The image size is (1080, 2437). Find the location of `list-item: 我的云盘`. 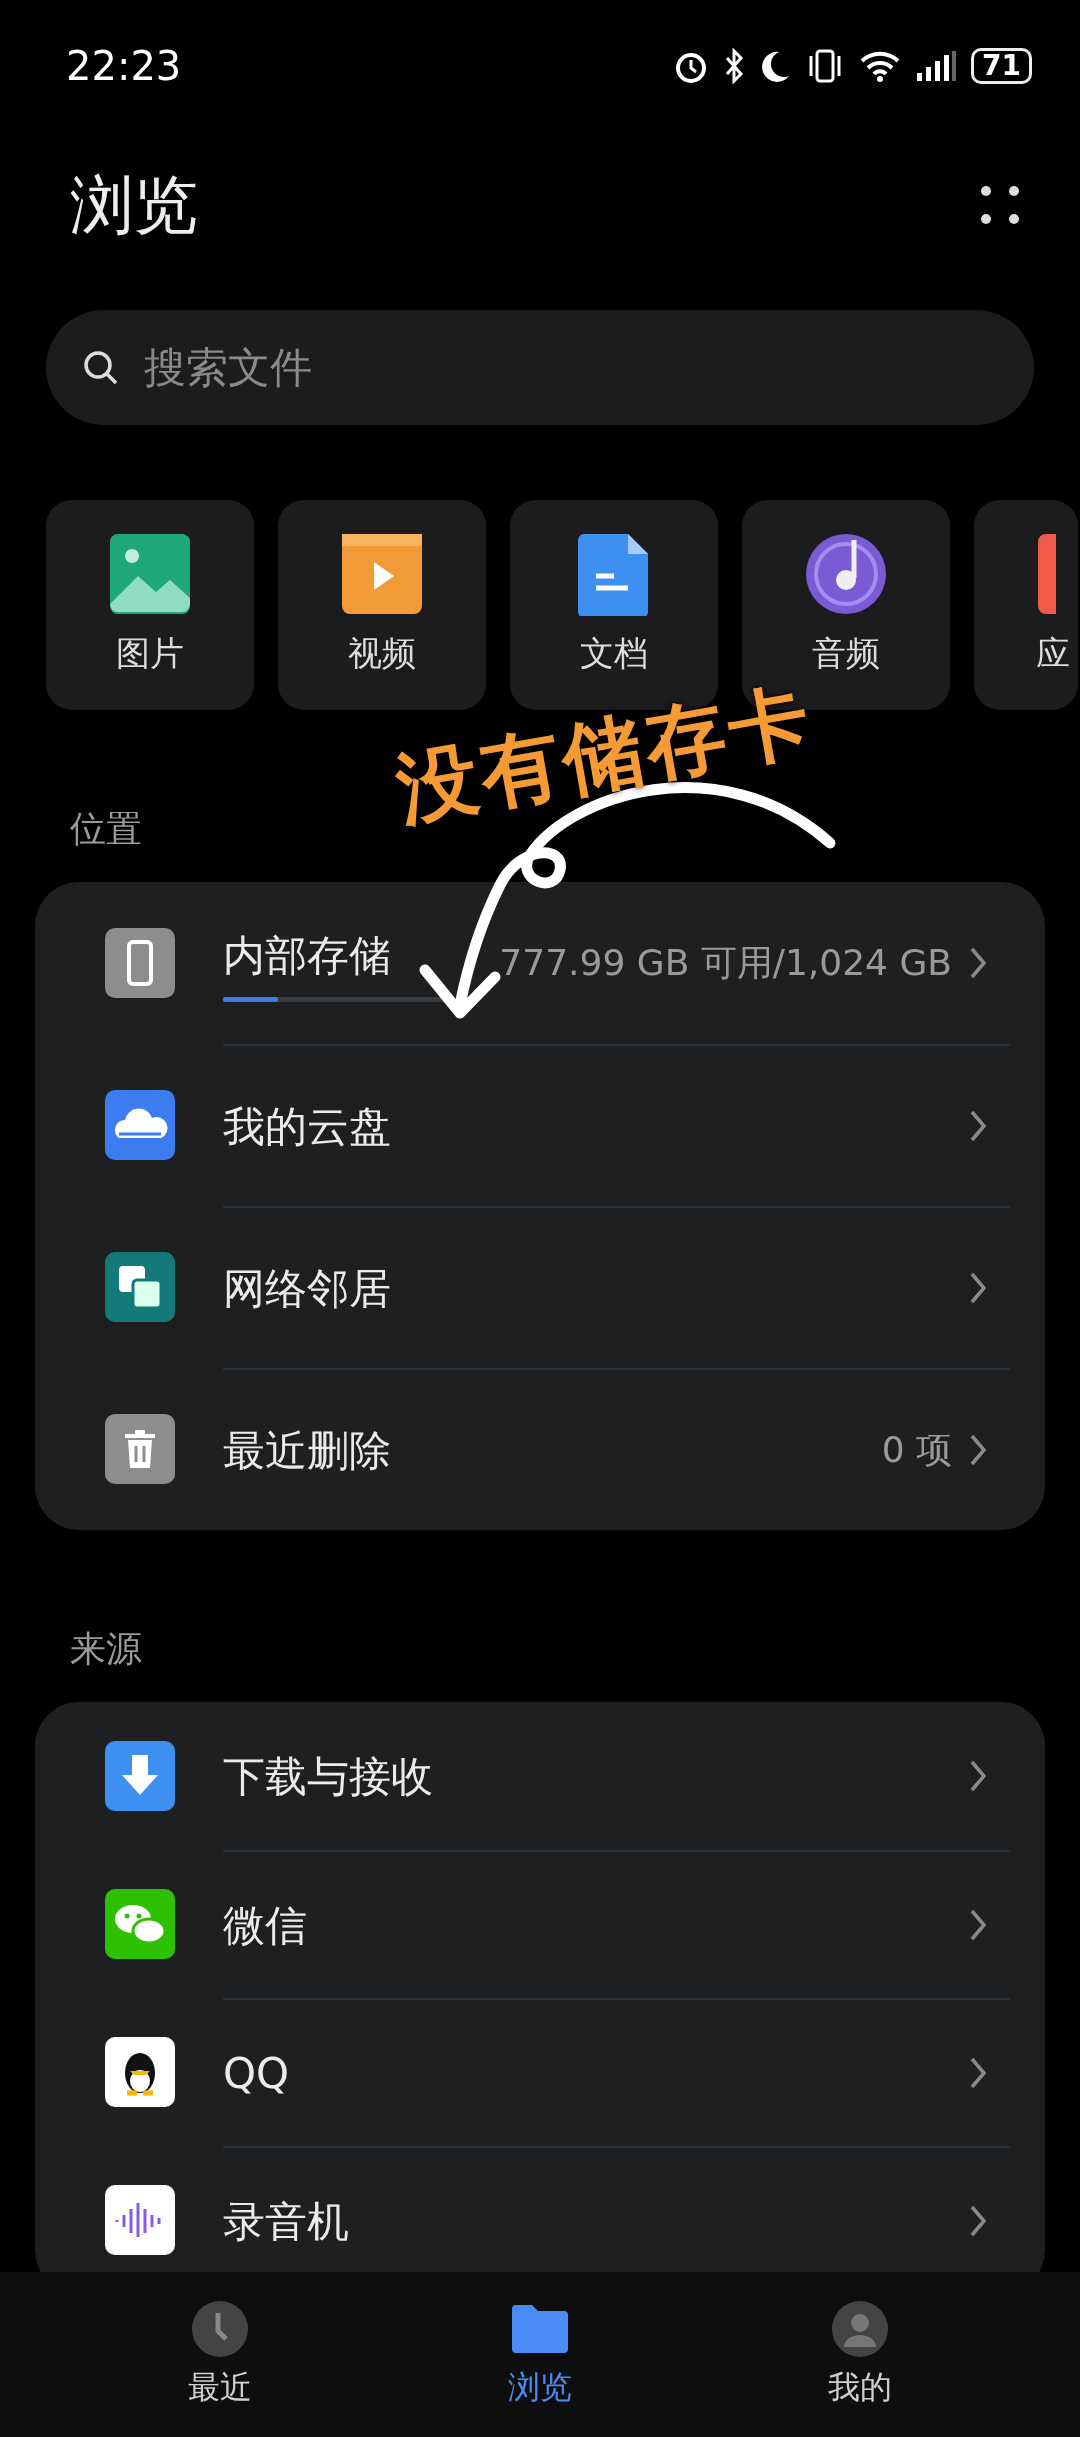

list-item: 我的云盘 is located at coordinates (540, 1125).